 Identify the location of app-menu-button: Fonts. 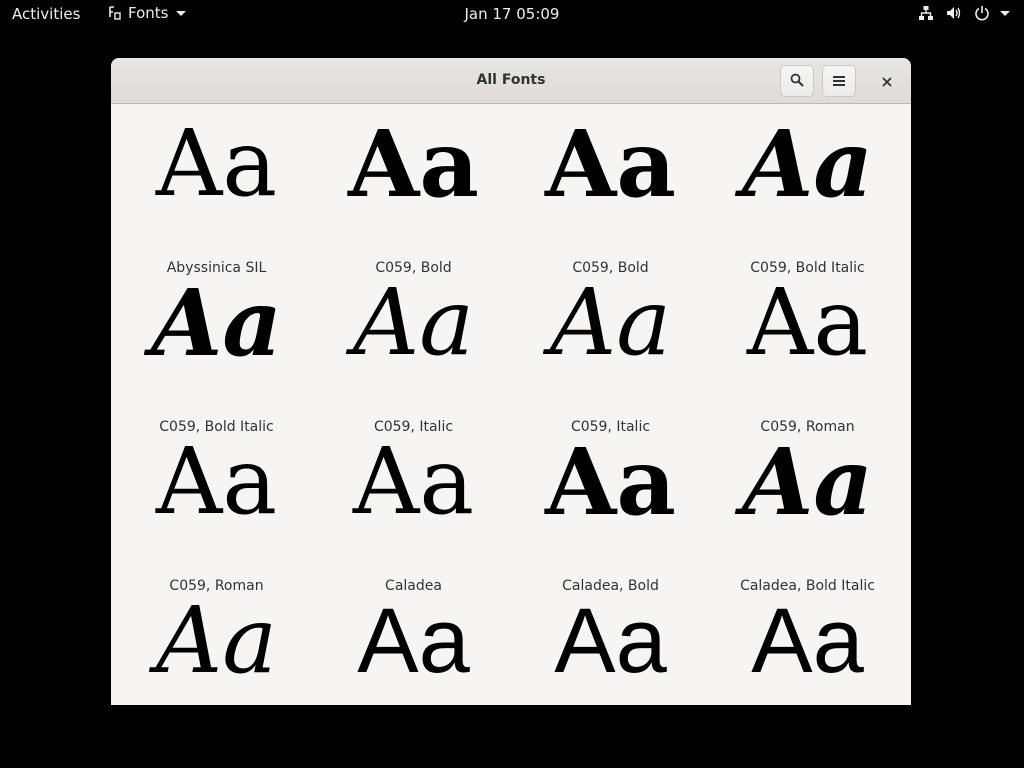
(147, 13).